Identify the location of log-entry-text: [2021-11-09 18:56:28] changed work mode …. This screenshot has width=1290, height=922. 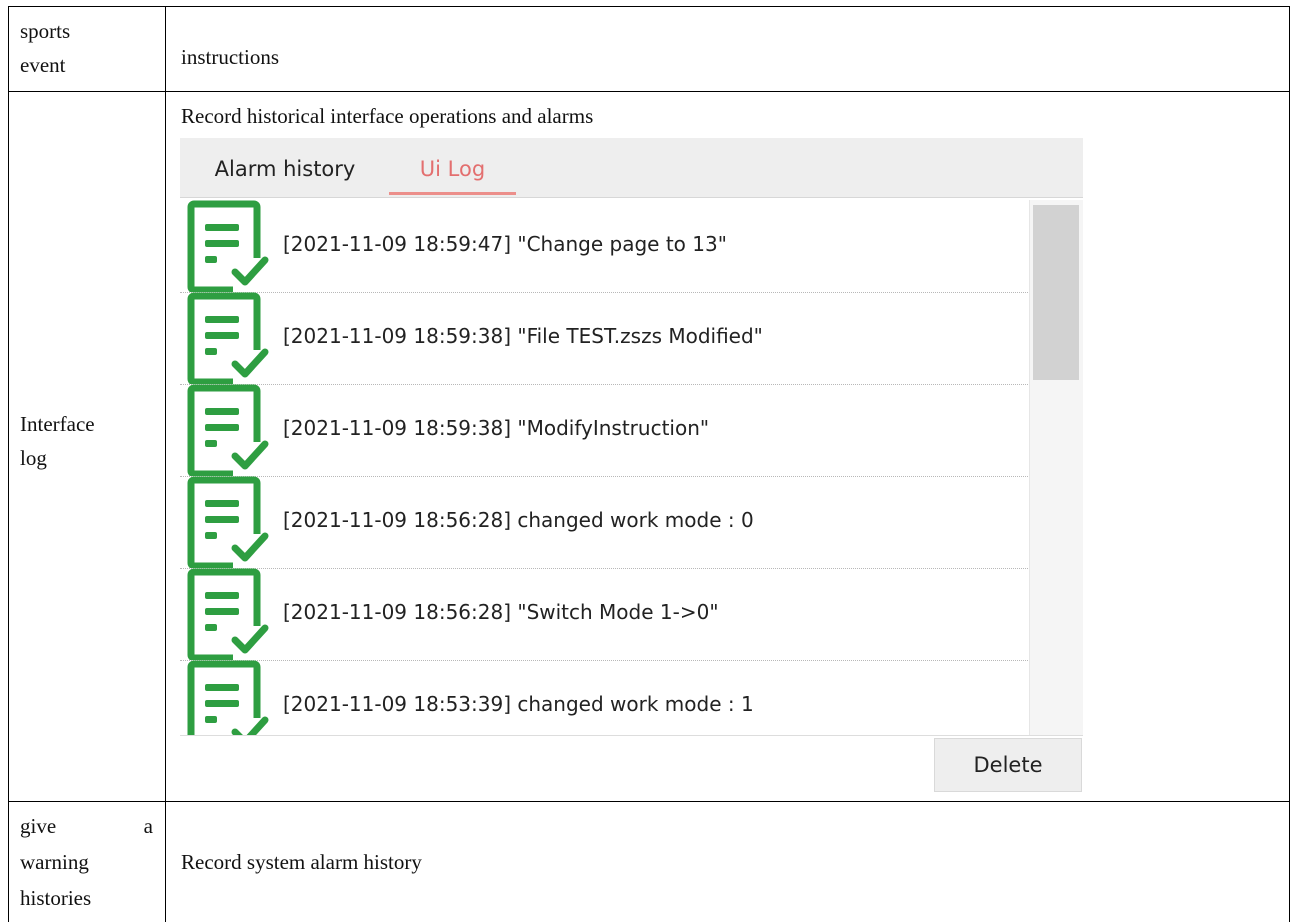
(518, 520).